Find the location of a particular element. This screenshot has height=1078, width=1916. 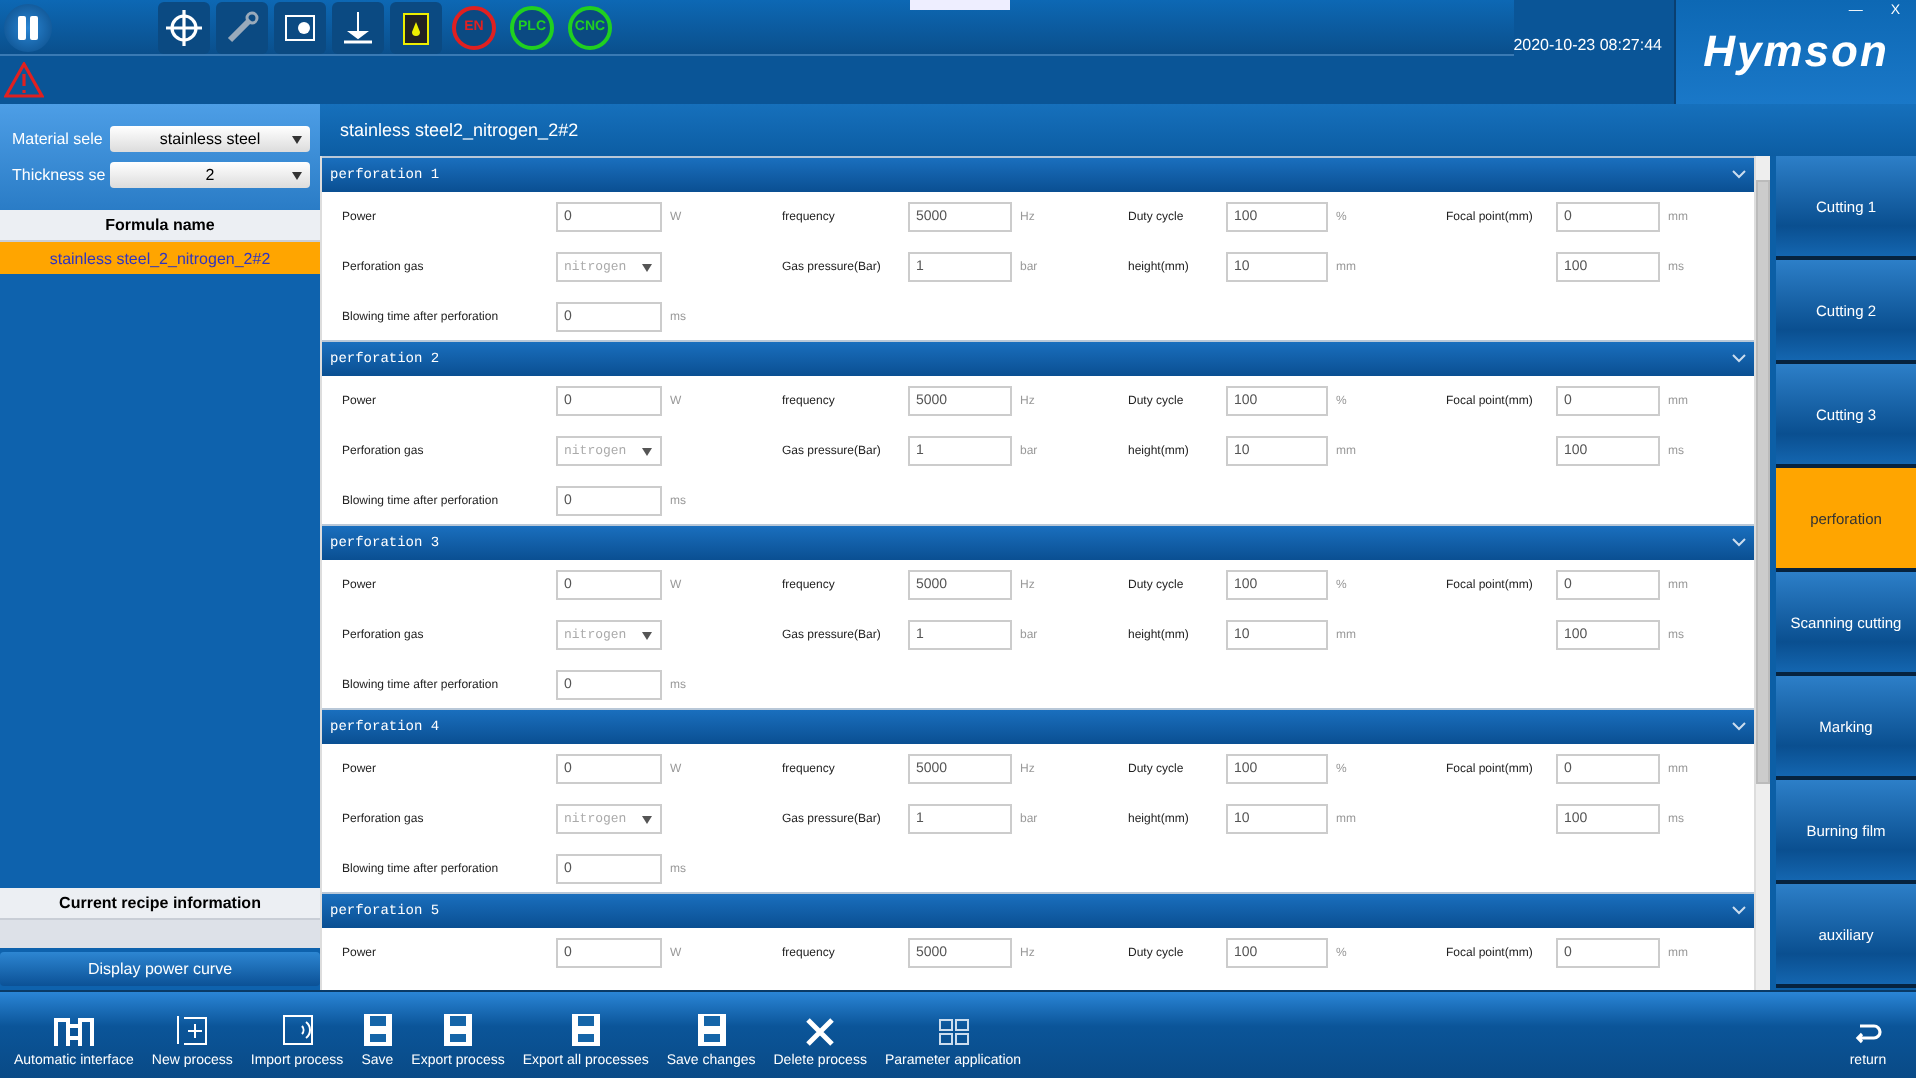

thickness-dropdown: 2 is located at coordinates (210, 175).